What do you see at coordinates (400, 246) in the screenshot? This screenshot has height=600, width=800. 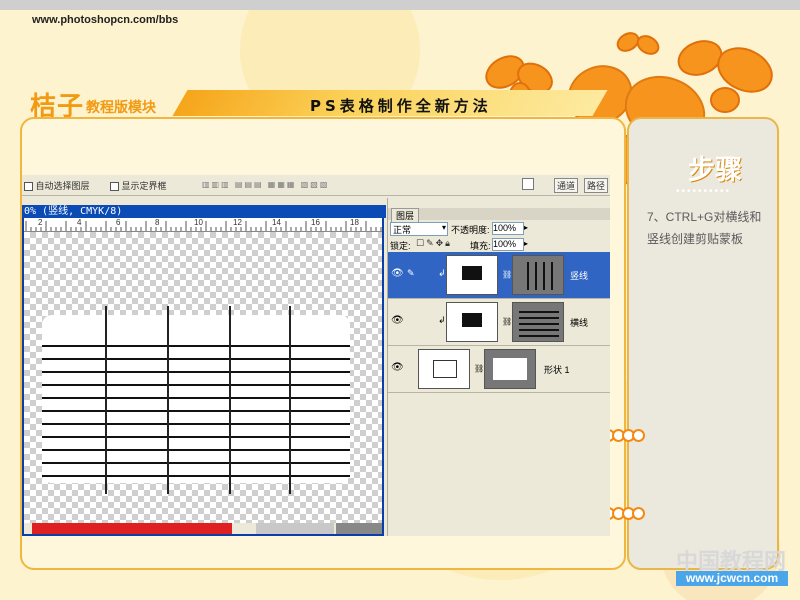 I see `lock-label: 锁定:` at bounding box center [400, 246].